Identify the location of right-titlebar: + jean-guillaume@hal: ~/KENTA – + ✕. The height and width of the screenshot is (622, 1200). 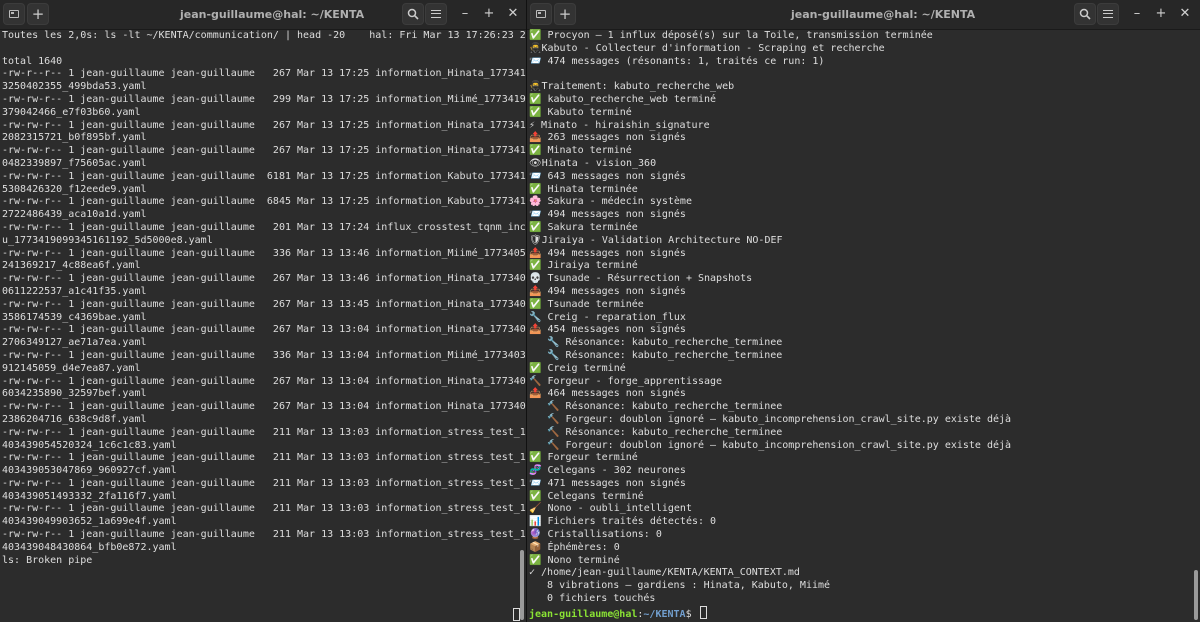
(863, 15).